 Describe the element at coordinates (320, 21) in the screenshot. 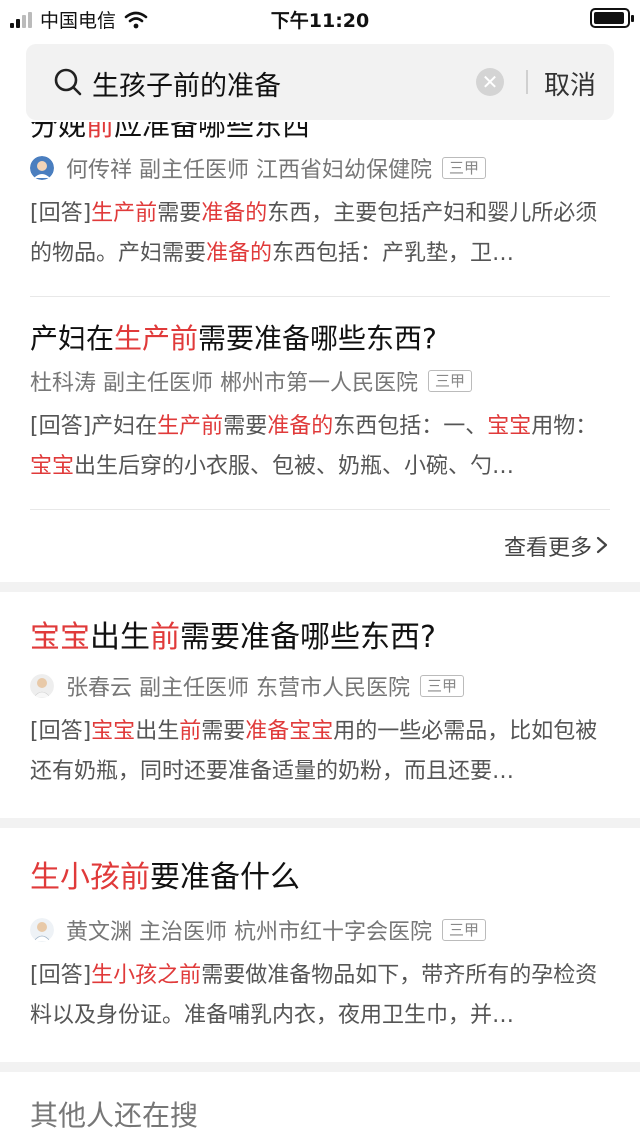

I see `status-time: 下午11:20` at that location.